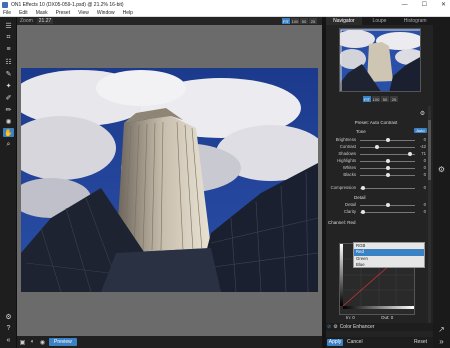 The height and width of the screenshot is (348, 450). Describe the element at coordinates (23, 13) in the screenshot. I see `menu-edit: Edit` at that location.